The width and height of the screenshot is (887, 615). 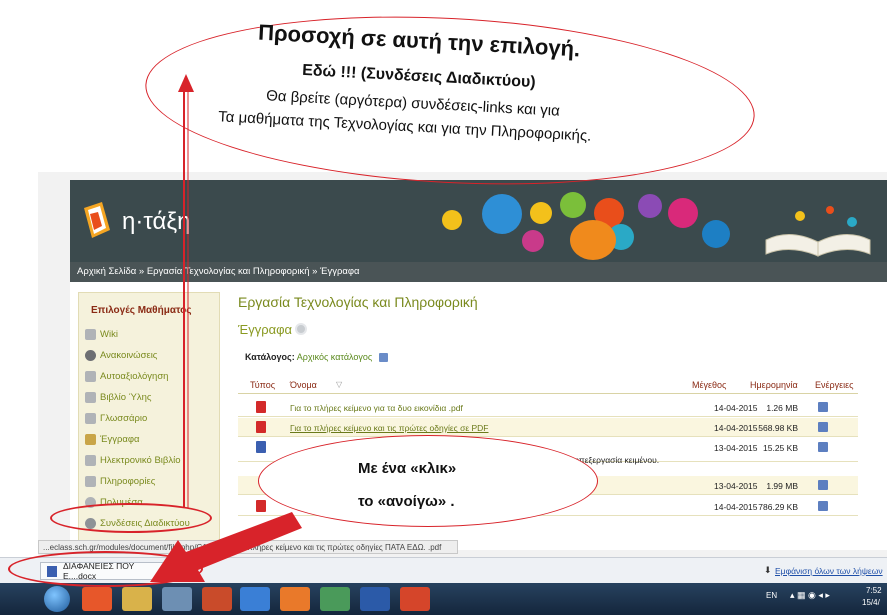 What do you see at coordinates (428, 481) in the screenshot?
I see `annotation-ellipse-click` at bounding box center [428, 481].